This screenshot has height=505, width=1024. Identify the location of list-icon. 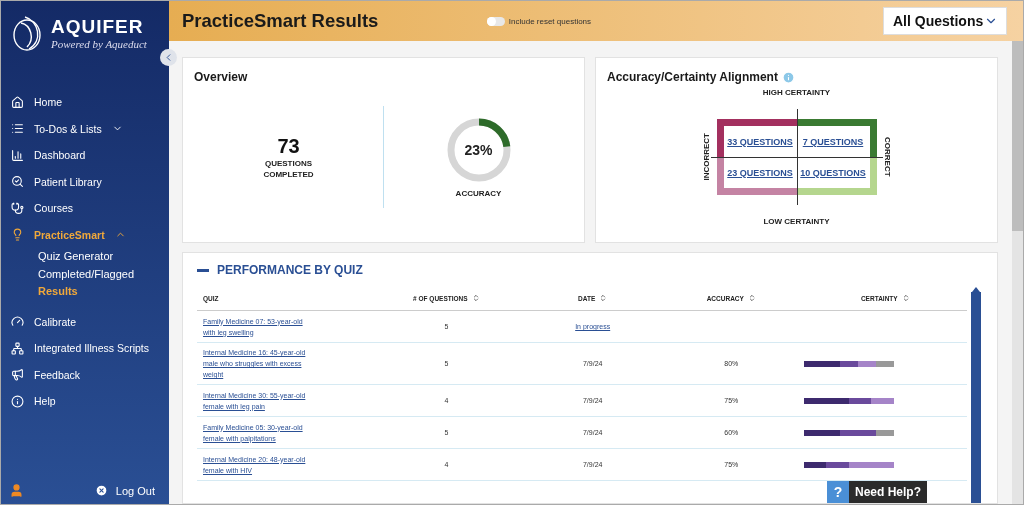
(17, 129).